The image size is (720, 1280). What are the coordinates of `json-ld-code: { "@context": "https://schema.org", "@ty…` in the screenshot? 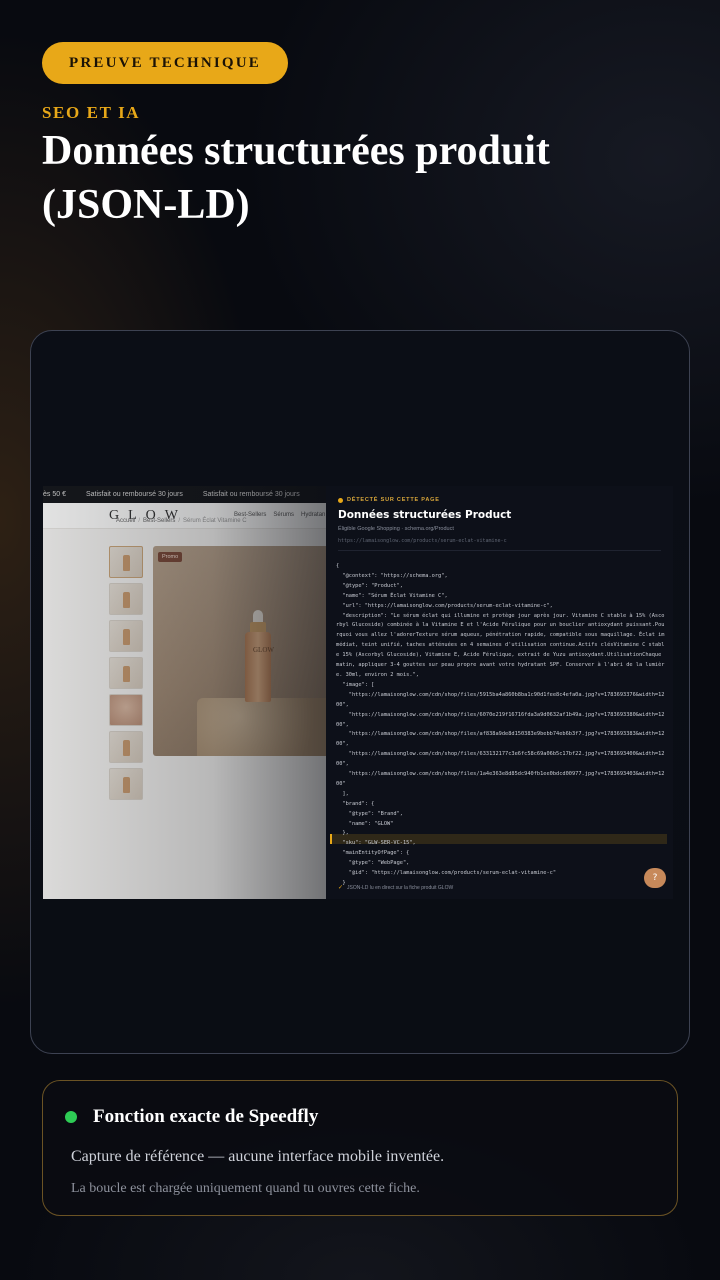 It's located at (500, 724).